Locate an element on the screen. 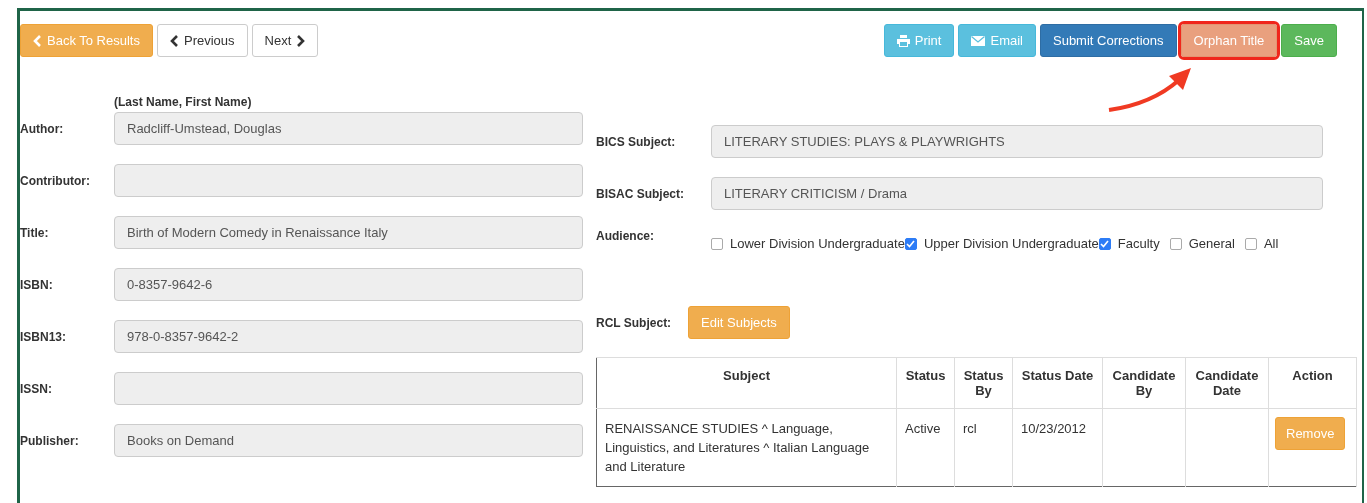 This screenshot has height=503, width=1367. field-label: ISSN: is located at coordinates (36, 390).